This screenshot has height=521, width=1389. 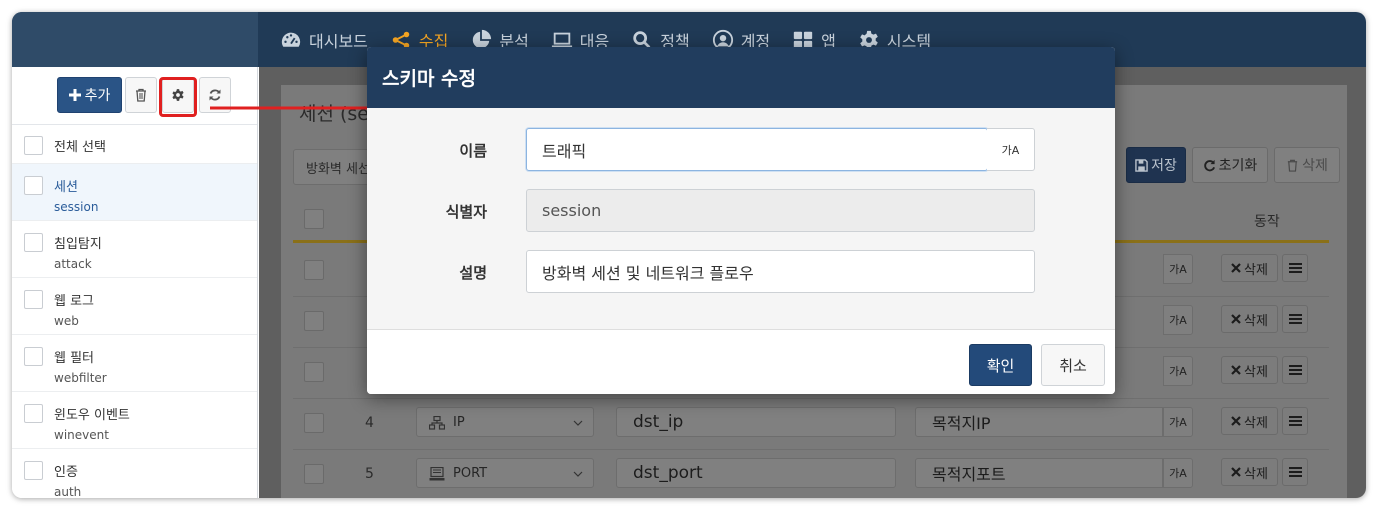 What do you see at coordinates (369, 423) in the screenshot?
I see `row-number: 4` at bounding box center [369, 423].